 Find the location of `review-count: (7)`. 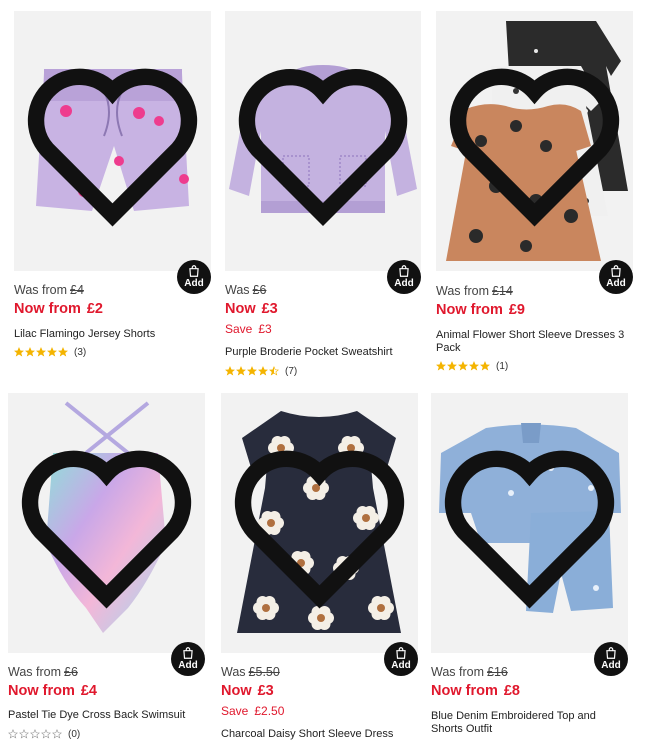

review-count: (7) is located at coordinates (291, 371).